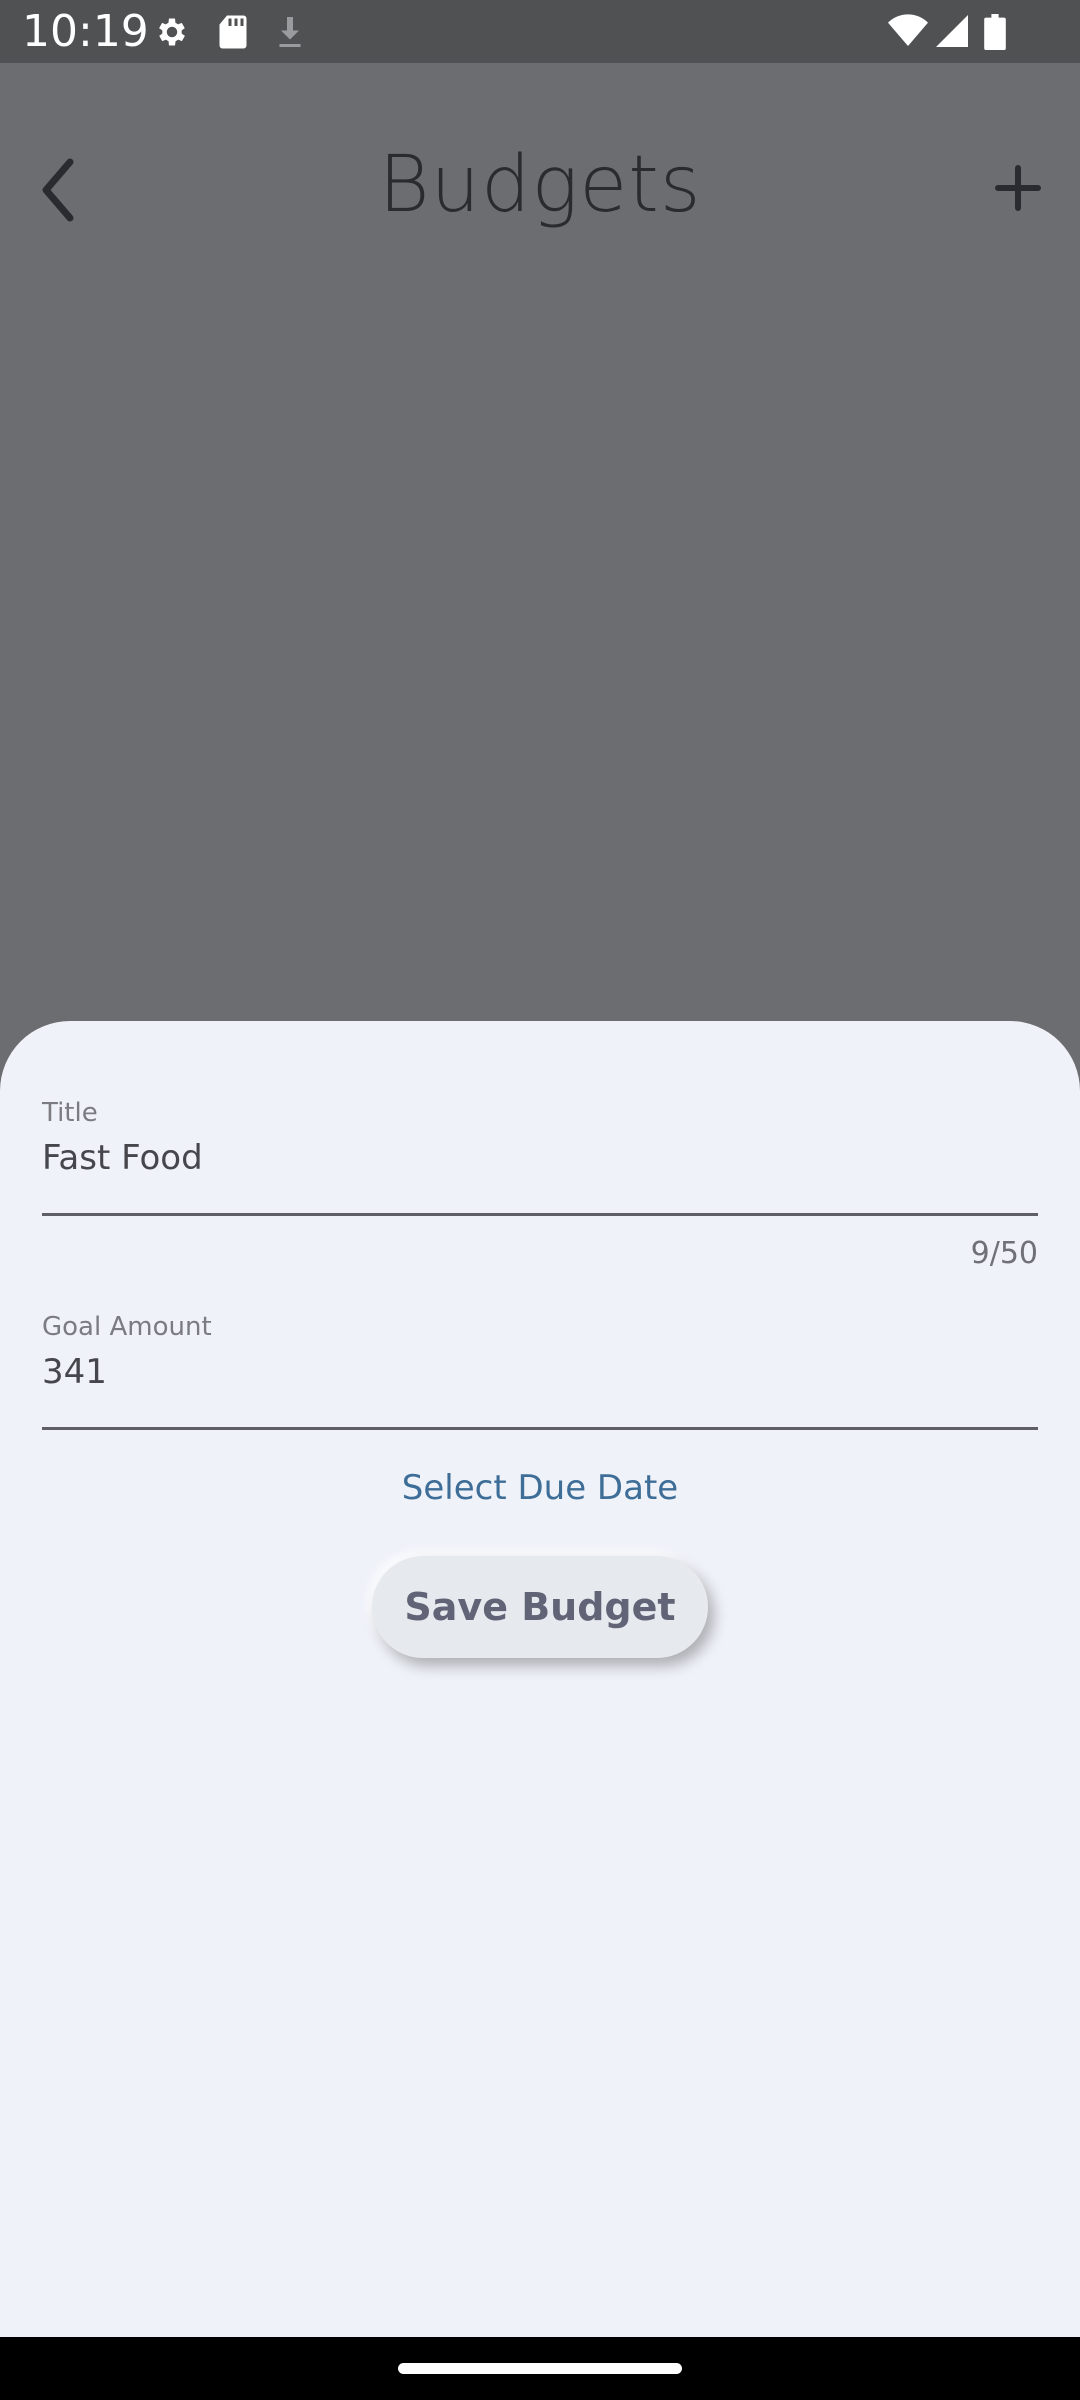 This screenshot has width=1080, height=2400. I want to click on plus-icon, so click(1018, 192).